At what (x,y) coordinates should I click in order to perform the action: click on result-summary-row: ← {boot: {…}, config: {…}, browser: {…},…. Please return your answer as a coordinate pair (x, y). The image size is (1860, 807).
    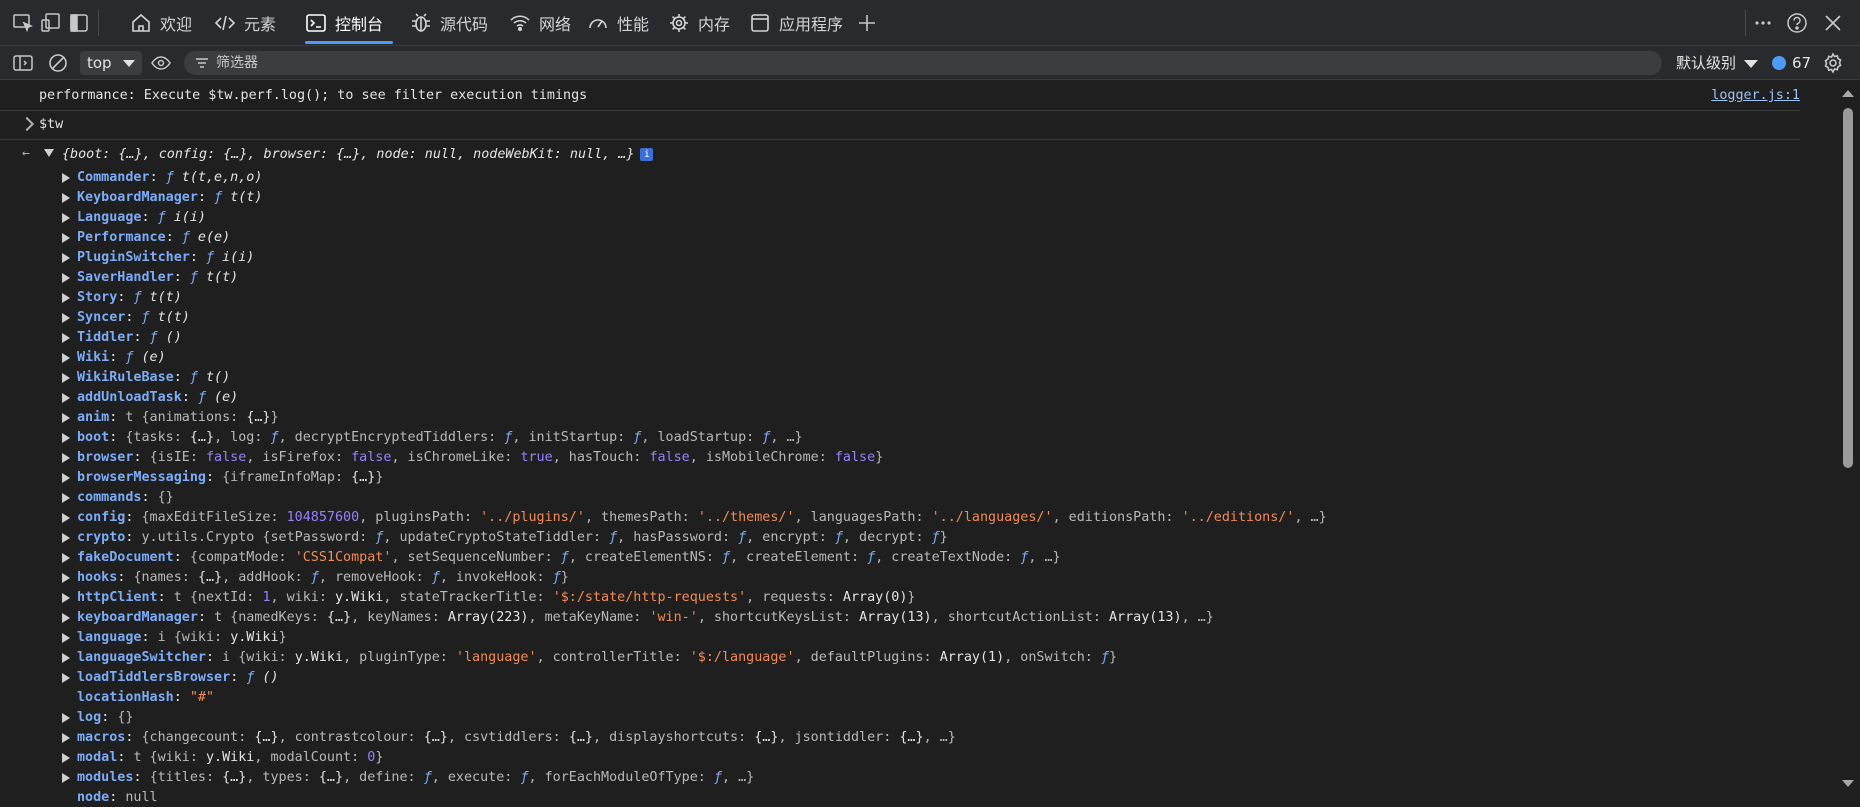
    Looking at the image, I should click on (900, 151).